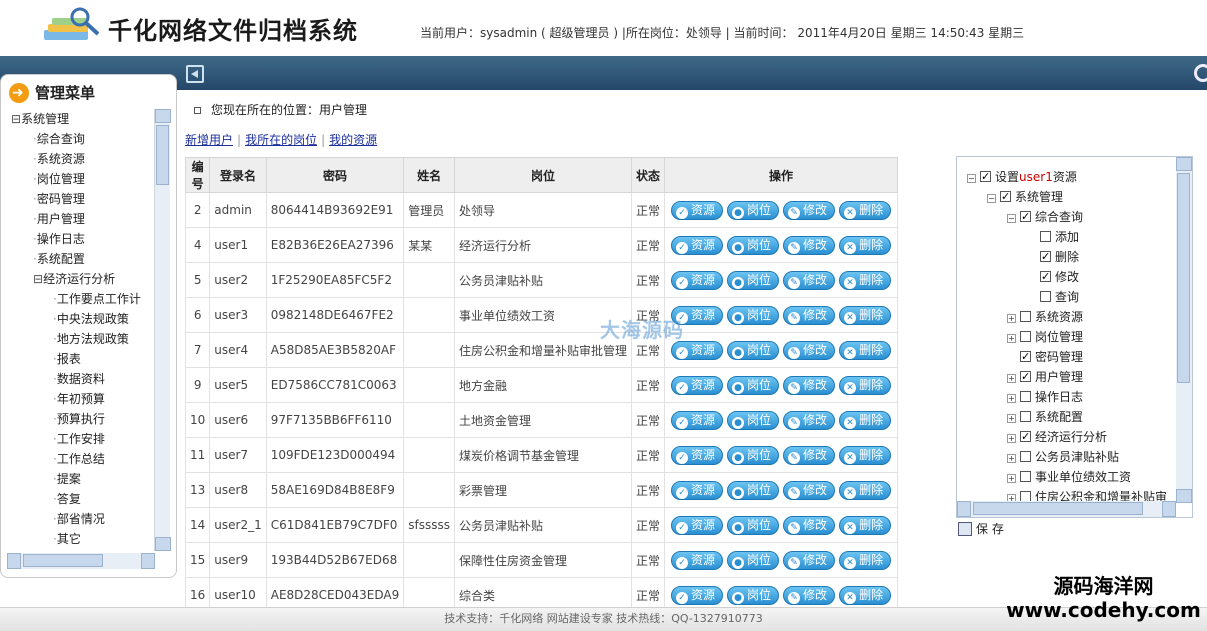 The width and height of the screenshot is (1207, 631). Describe the element at coordinates (81, 561) in the screenshot. I see `sidebar-horizontal-scrollbar` at that location.